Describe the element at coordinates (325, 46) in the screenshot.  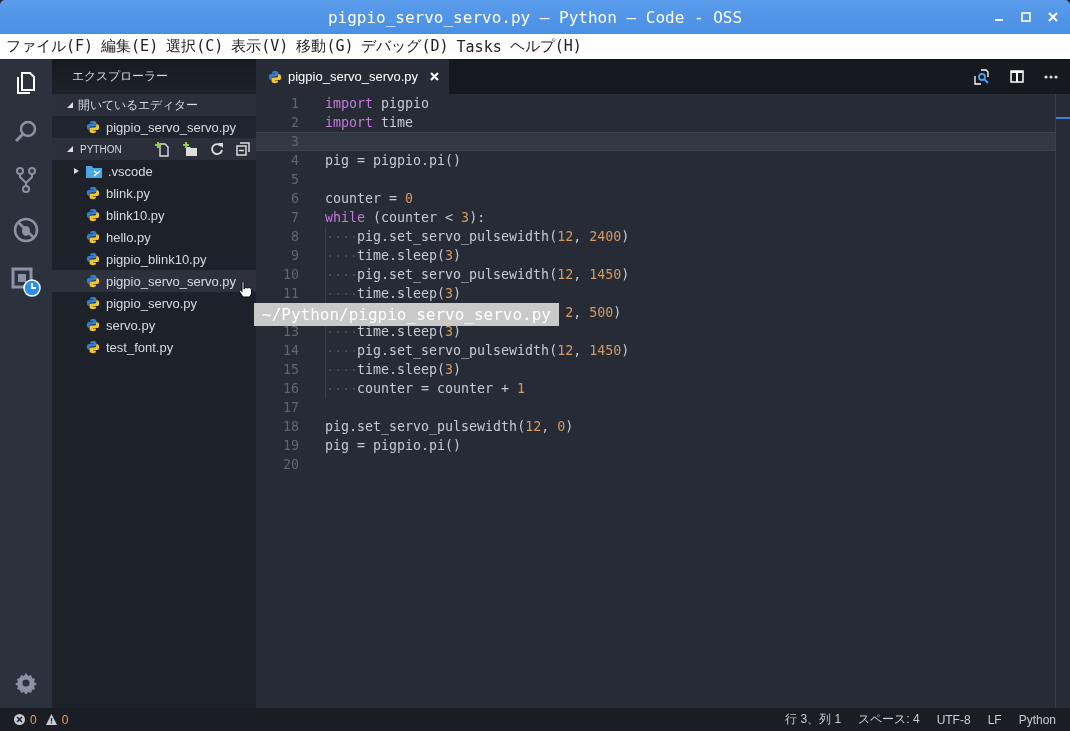
I see `menu-item: 移動(G)` at that location.